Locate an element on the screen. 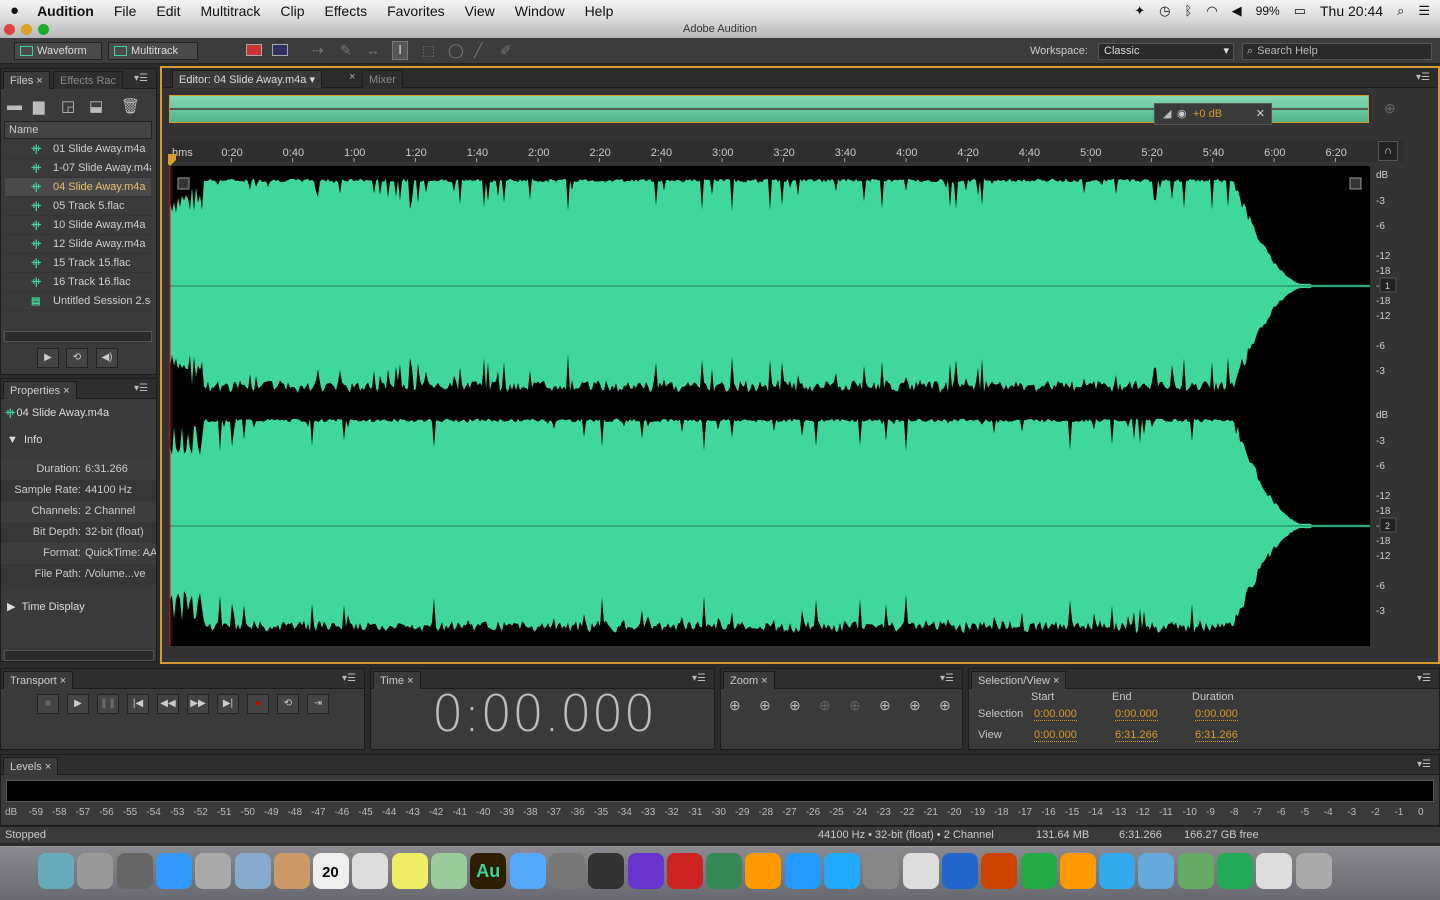  dock-imovie-icon is located at coordinates (645, 871).